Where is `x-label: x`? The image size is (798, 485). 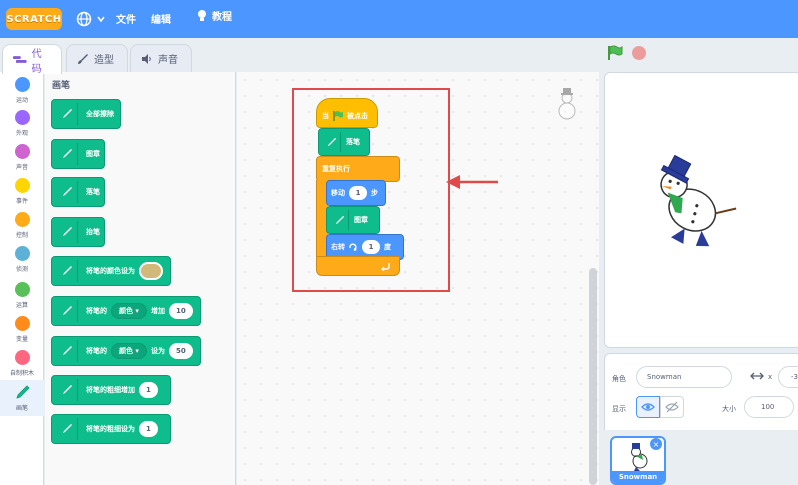 x-label: x is located at coordinates (770, 377).